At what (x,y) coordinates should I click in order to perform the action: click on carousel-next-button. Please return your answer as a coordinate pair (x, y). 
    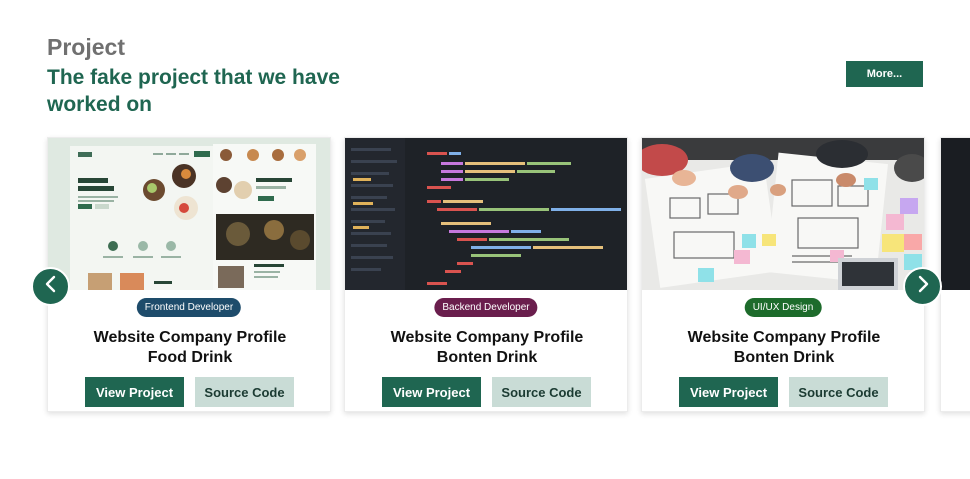
    Looking at the image, I should click on (922, 286).